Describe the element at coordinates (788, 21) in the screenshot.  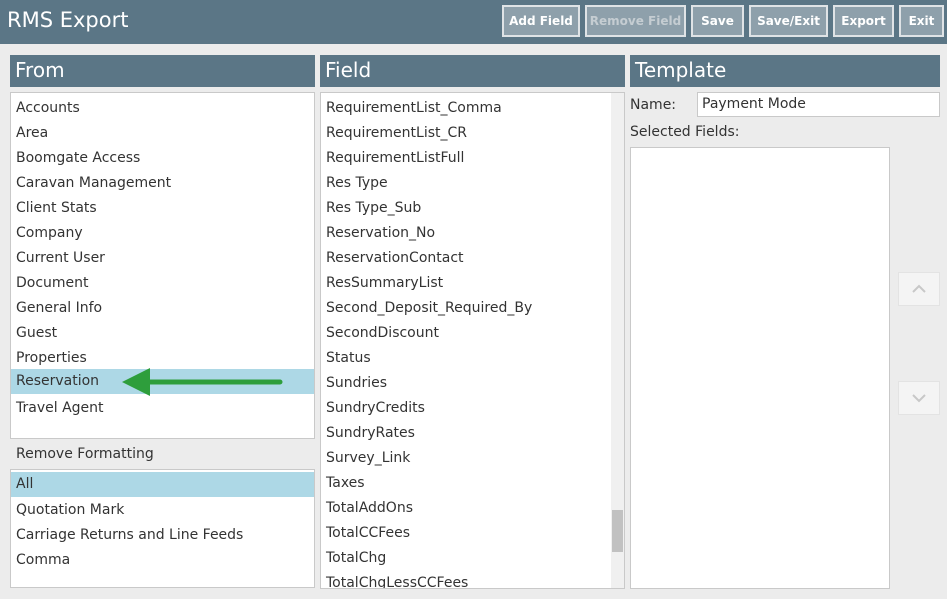
I see `save-exit-button: Save/Exit` at that location.